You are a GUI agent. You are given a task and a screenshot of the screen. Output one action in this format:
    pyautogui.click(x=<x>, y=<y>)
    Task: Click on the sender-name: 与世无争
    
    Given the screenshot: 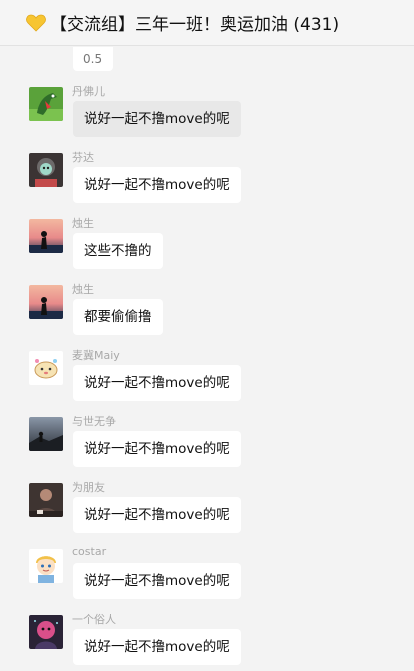 What is the action you would take?
    pyautogui.click(x=94, y=421)
    